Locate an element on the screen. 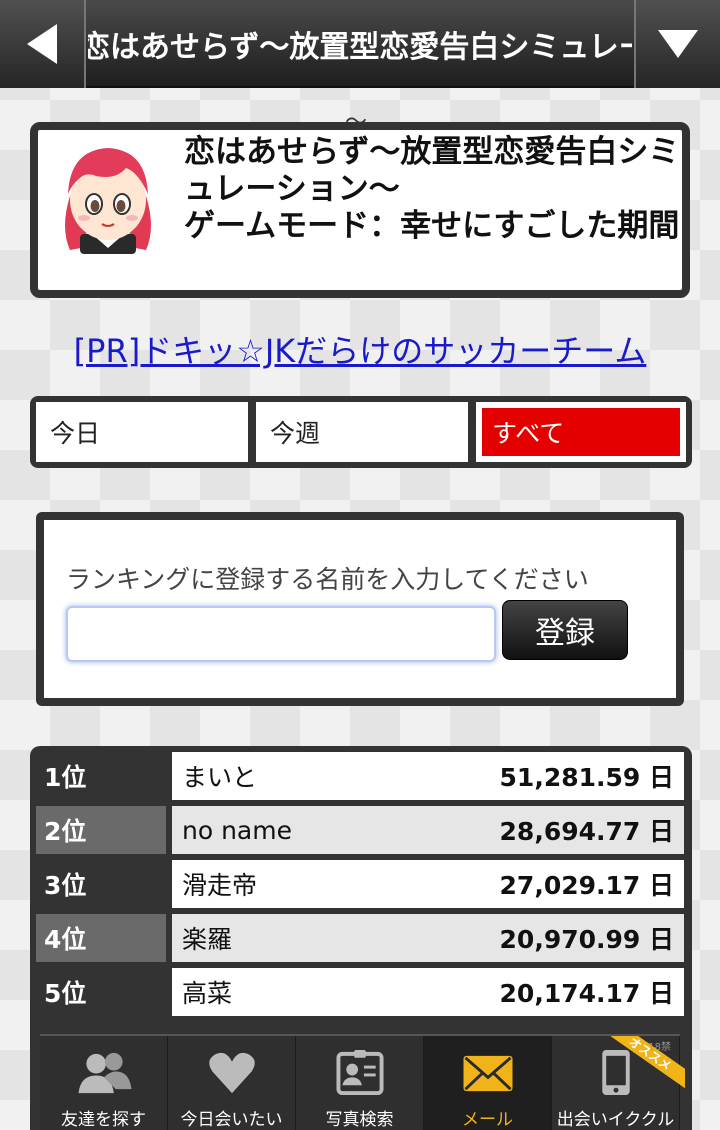 This screenshot has height=1130, width=720. game-info-card: 恋はあせらず～放置型恋愛告白シミュレーション～ ゲームモード：幸せにすごした期間 is located at coordinates (360, 210).